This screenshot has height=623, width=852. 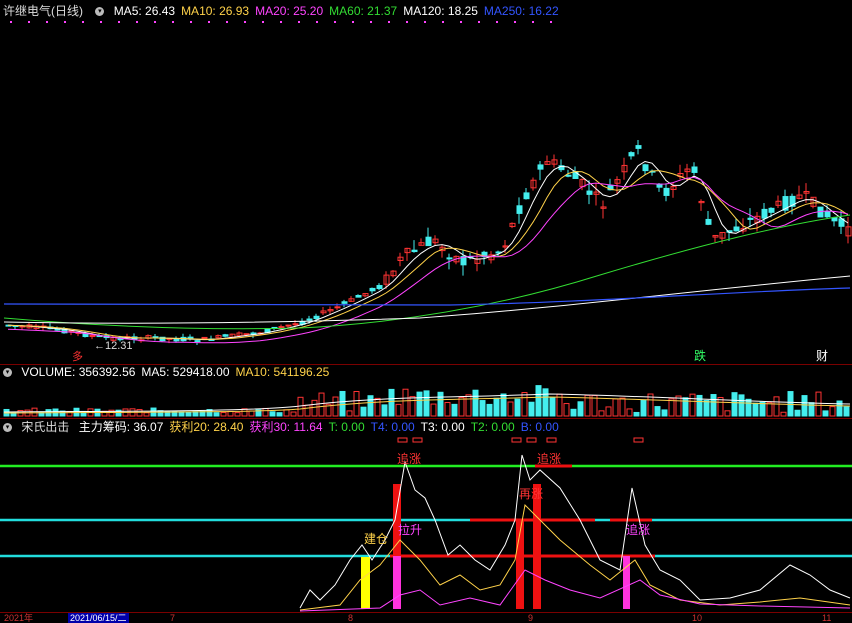 I want to click on marker-cai: 财, so click(x=822, y=356).